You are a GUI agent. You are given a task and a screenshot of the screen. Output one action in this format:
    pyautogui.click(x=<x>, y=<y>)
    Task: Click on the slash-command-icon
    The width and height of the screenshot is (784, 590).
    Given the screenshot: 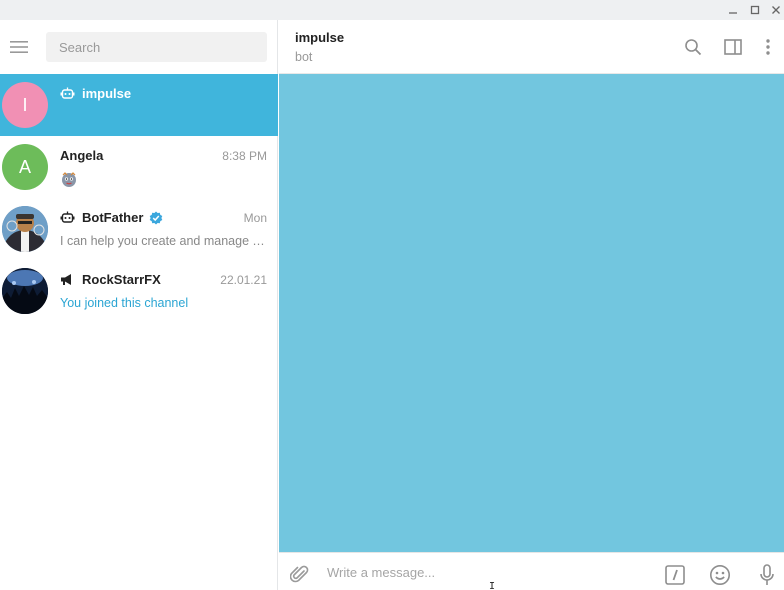 What is the action you would take?
    pyautogui.click(x=675, y=575)
    